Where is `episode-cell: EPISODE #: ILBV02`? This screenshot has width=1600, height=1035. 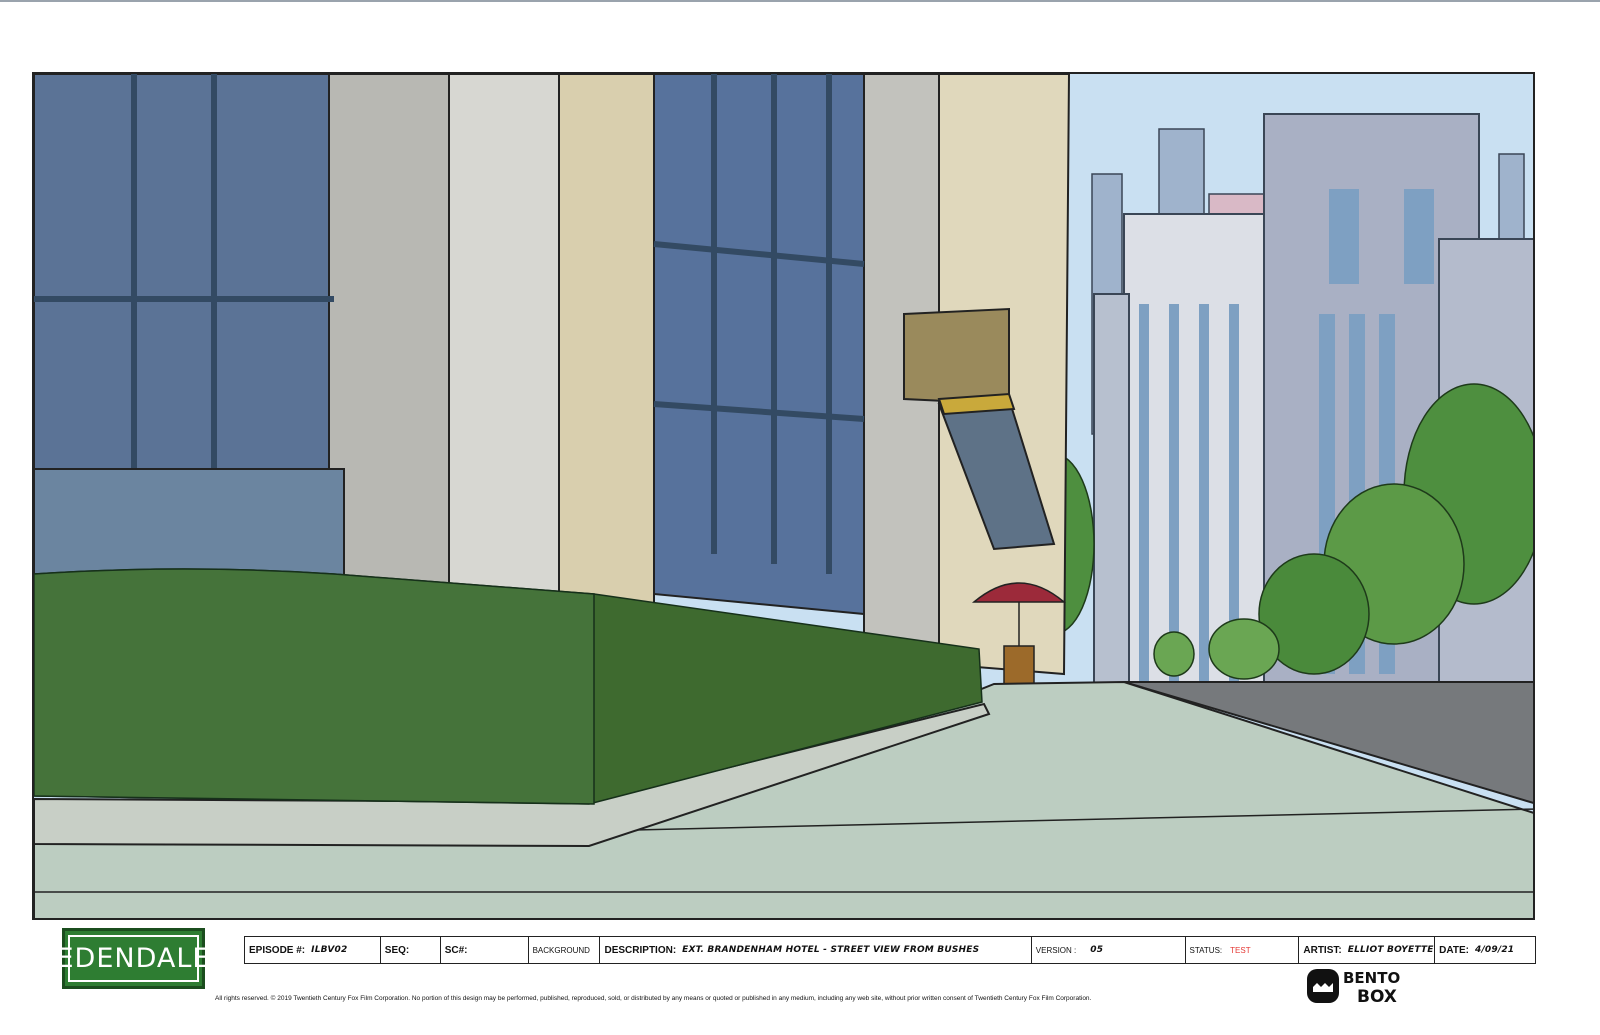 episode-cell: EPISODE #: ILBV02 is located at coordinates (313, 950).